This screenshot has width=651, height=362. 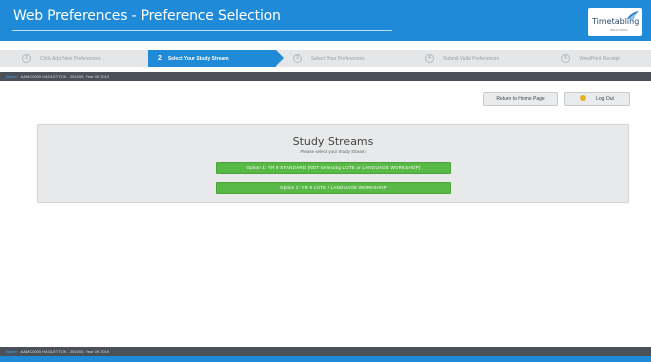 What do you see at coordinates (70, 58) in the screenshot?
I see `step-label: Click Add New Preferences` at bounding box center [70, 58].